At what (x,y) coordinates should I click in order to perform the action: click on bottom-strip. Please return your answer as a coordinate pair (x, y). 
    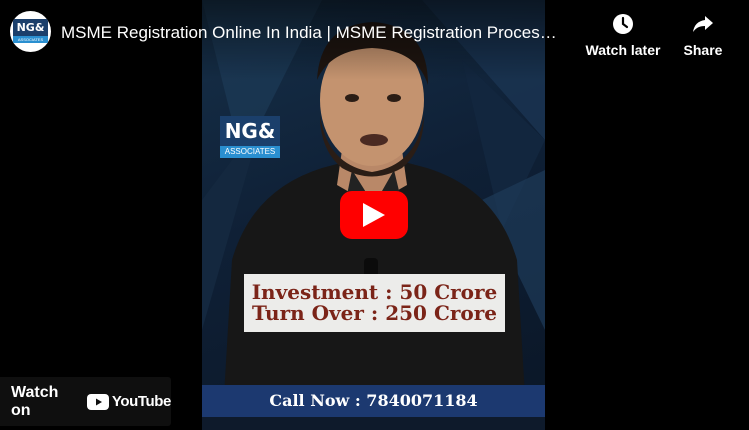
    Looking at the image, I should click on (373, 423).